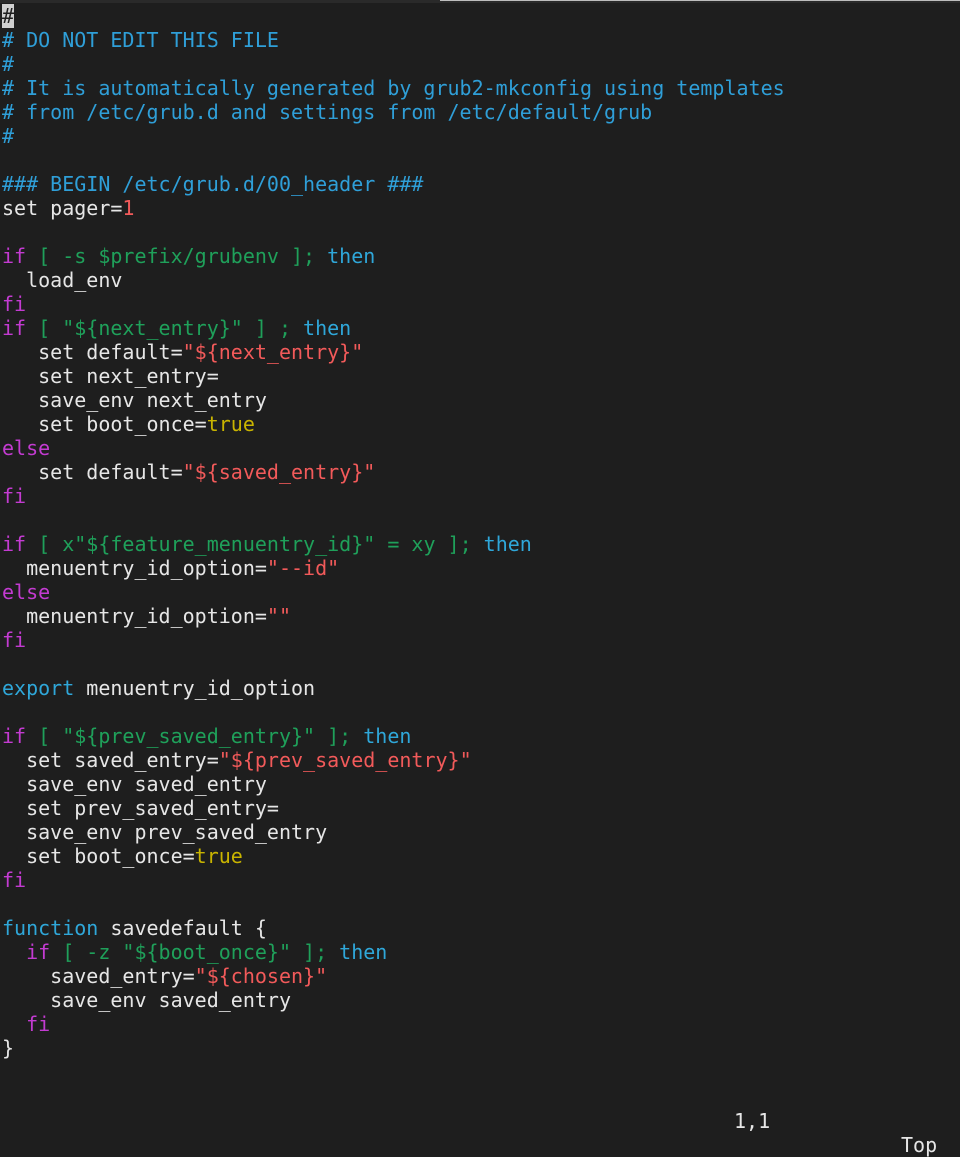 This screenshot has width=960, height=1157. What do you see at coordinates (481, 280) in the screenshot?
I see `code-line: load_env` at bounding box center [481, 280].